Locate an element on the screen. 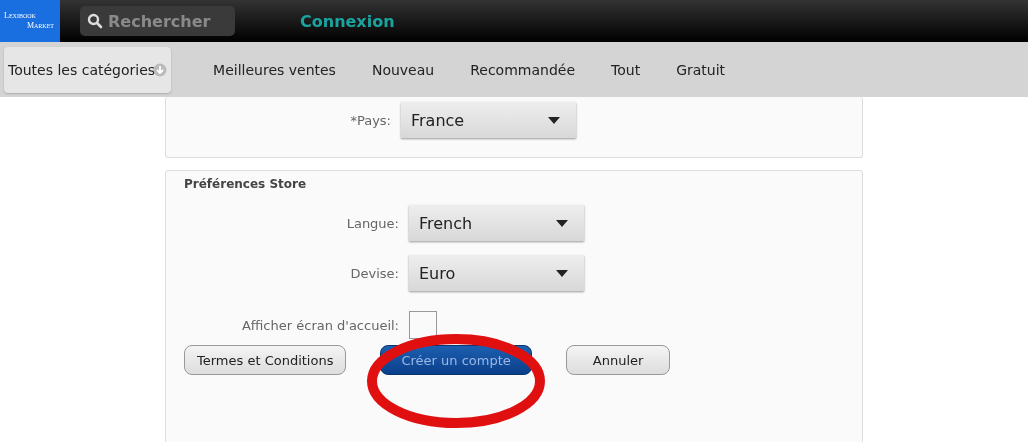 The height and width of the screenshot is (442, 1028). field-label: *Pays: is located at coordinates (370, 120).